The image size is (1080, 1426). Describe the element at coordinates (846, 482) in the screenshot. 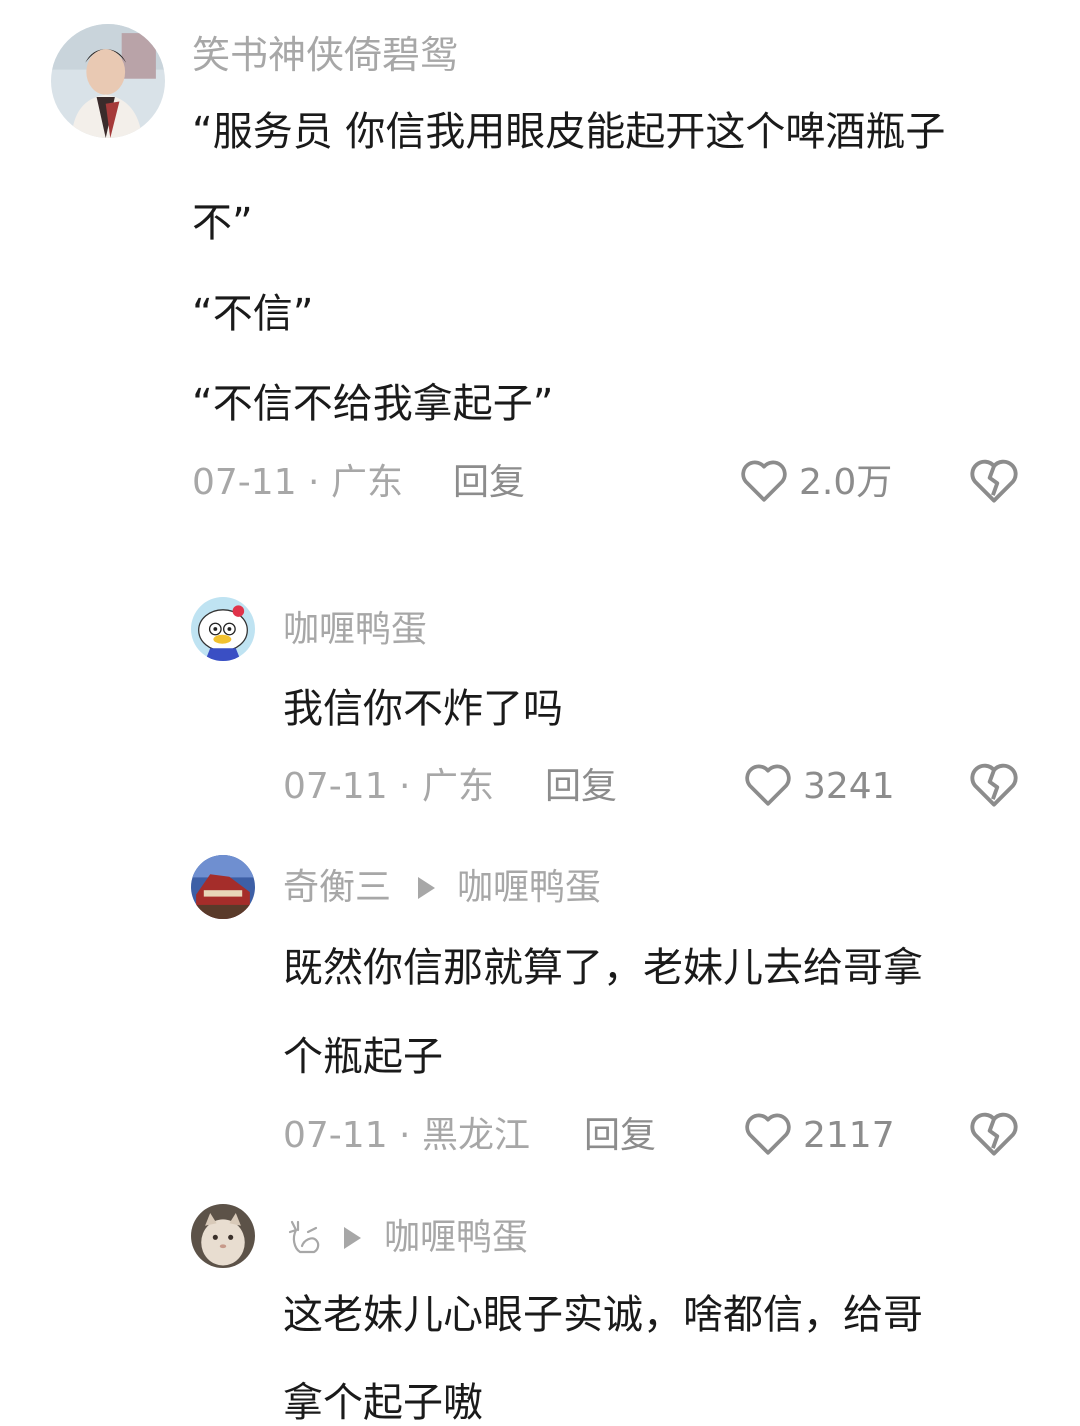

I see `like-count: 2.0万` at that location.